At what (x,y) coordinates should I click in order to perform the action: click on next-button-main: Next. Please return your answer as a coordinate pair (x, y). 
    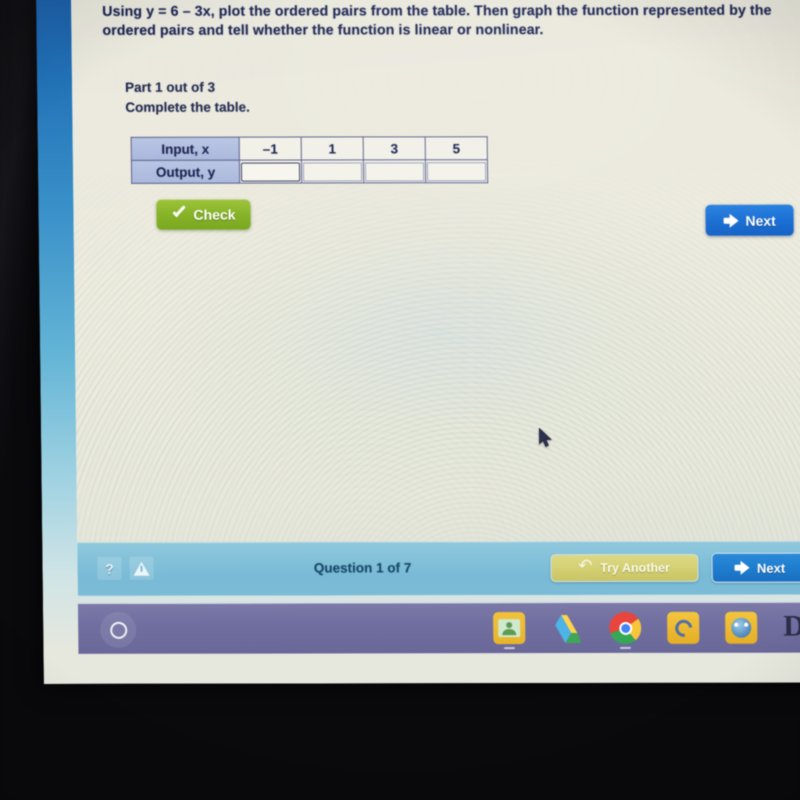
    Looking at the image, I should click on (749, 220).